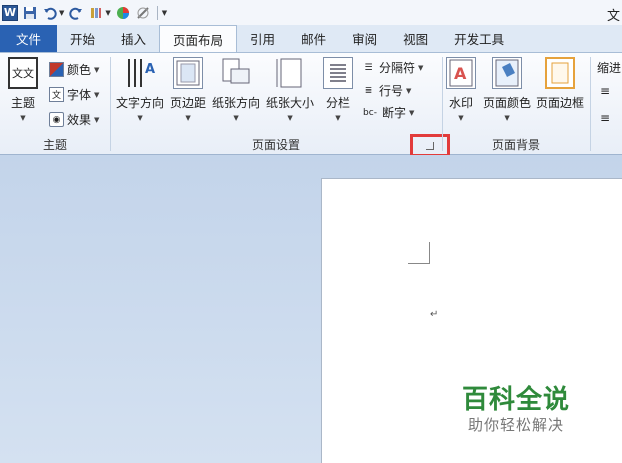 This screenshot has width=622, height=463. What do you see at coordinates (10, 12) in the screenshot?
I see `word-logo-icon: W` at bounding box center [10, 12].